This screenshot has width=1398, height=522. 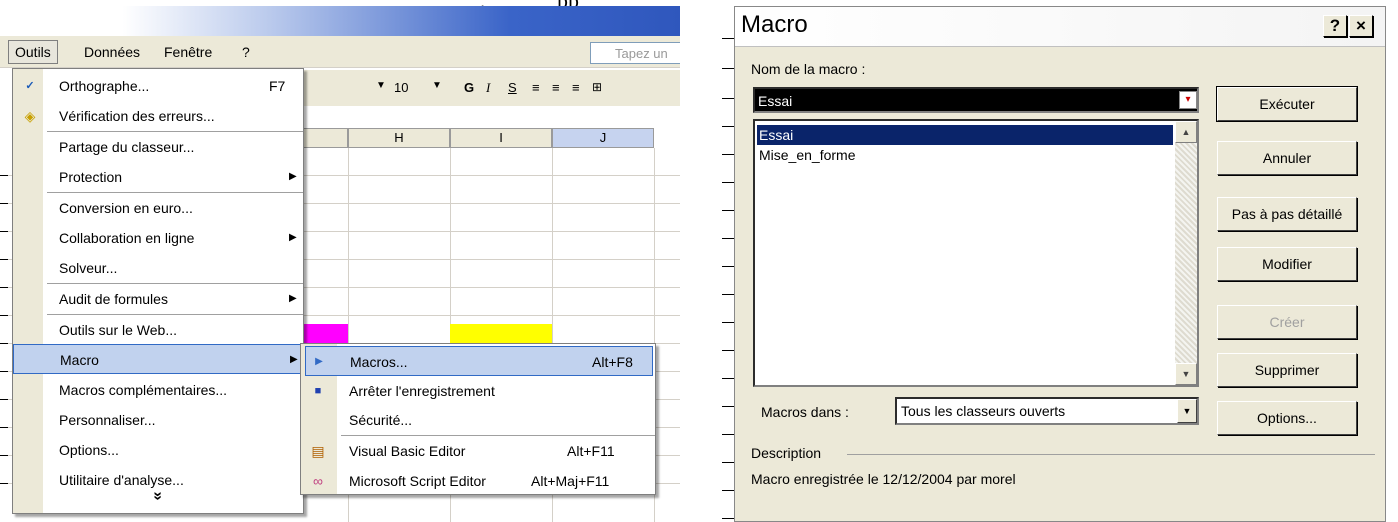 I want to click on menu-item-macro: Macro ▶, so click(x=158, y=359).